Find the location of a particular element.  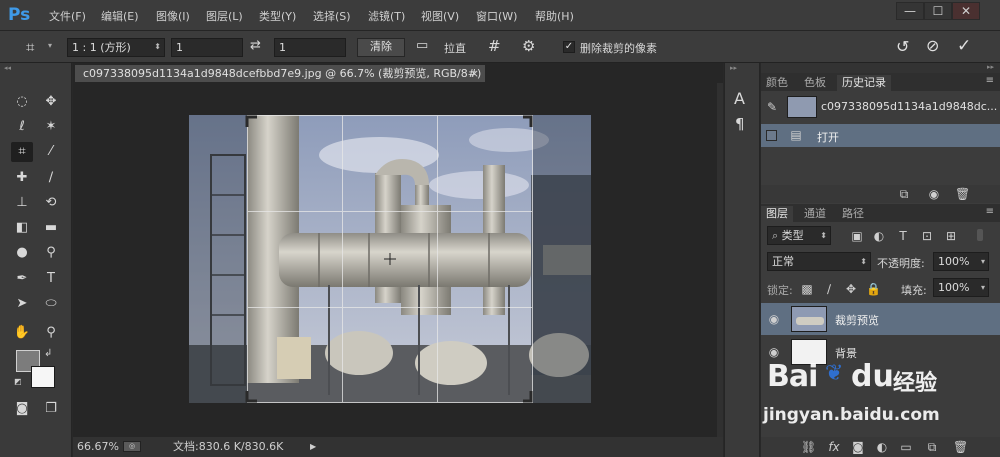

visibility-eye-icon: ◉ is located at coordinates (774, 319).